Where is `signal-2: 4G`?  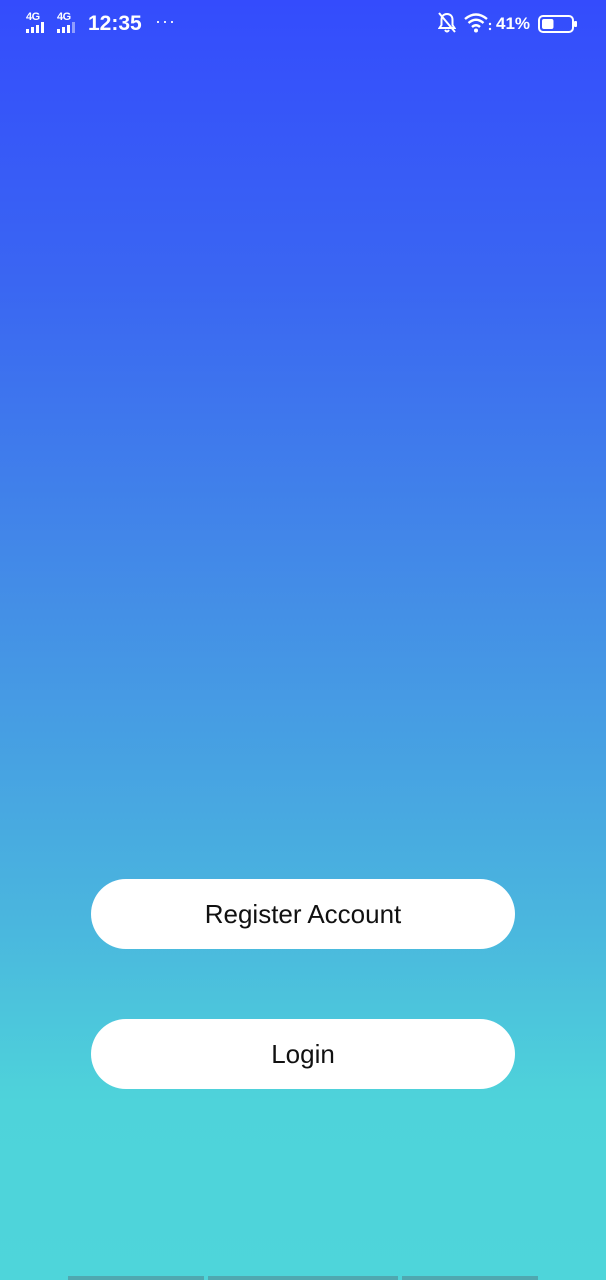
signal-2: 4G is located at coordinates (70, 23).